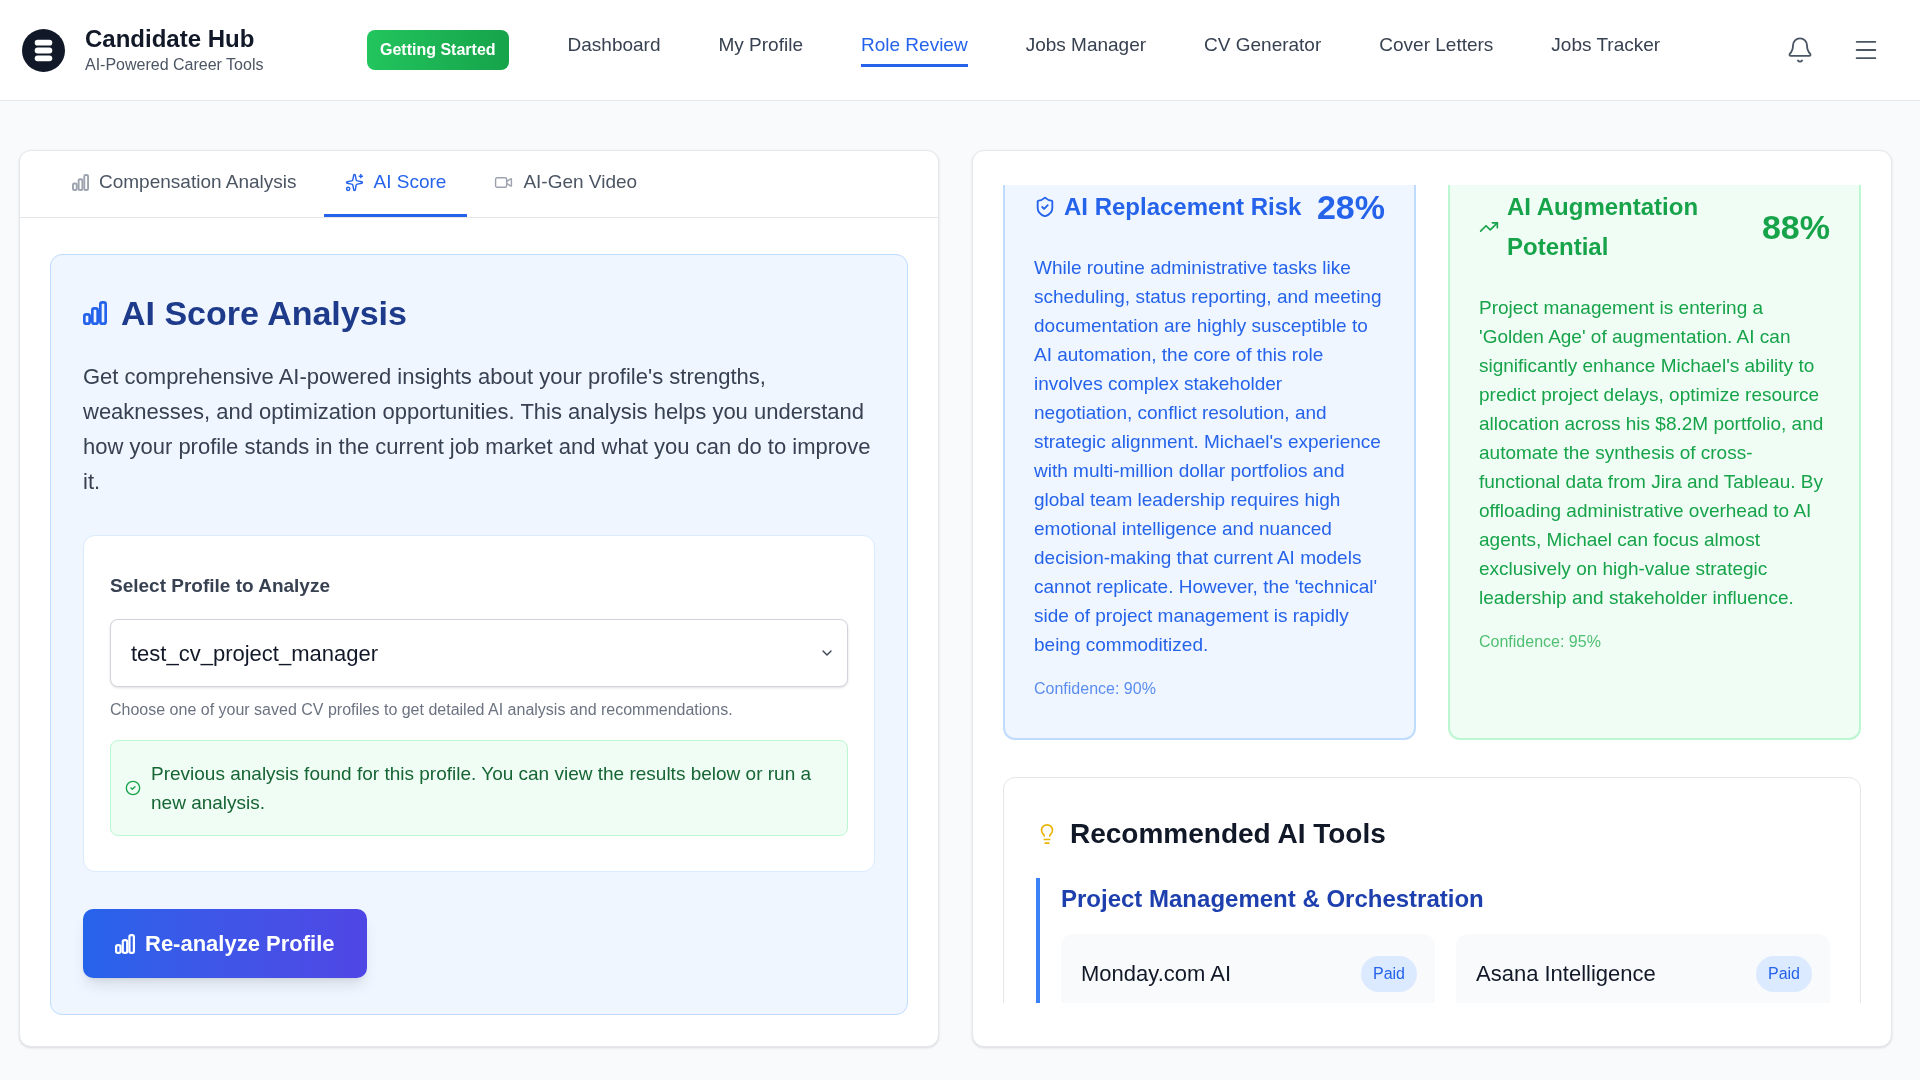 The image size is (1920, 1080). Describe the element at coordinates (395, 184) in the screenshot. I see `tab: AI Score` at that location.